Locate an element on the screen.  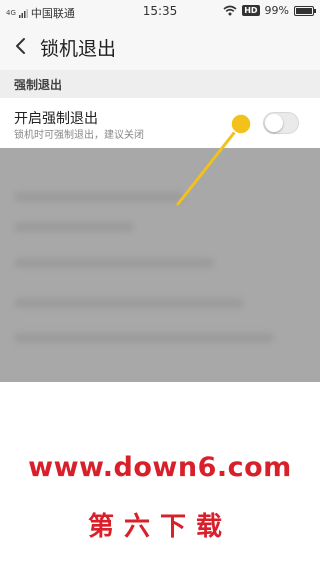
status-right: HD 99% is located at coordinates (269, 10).